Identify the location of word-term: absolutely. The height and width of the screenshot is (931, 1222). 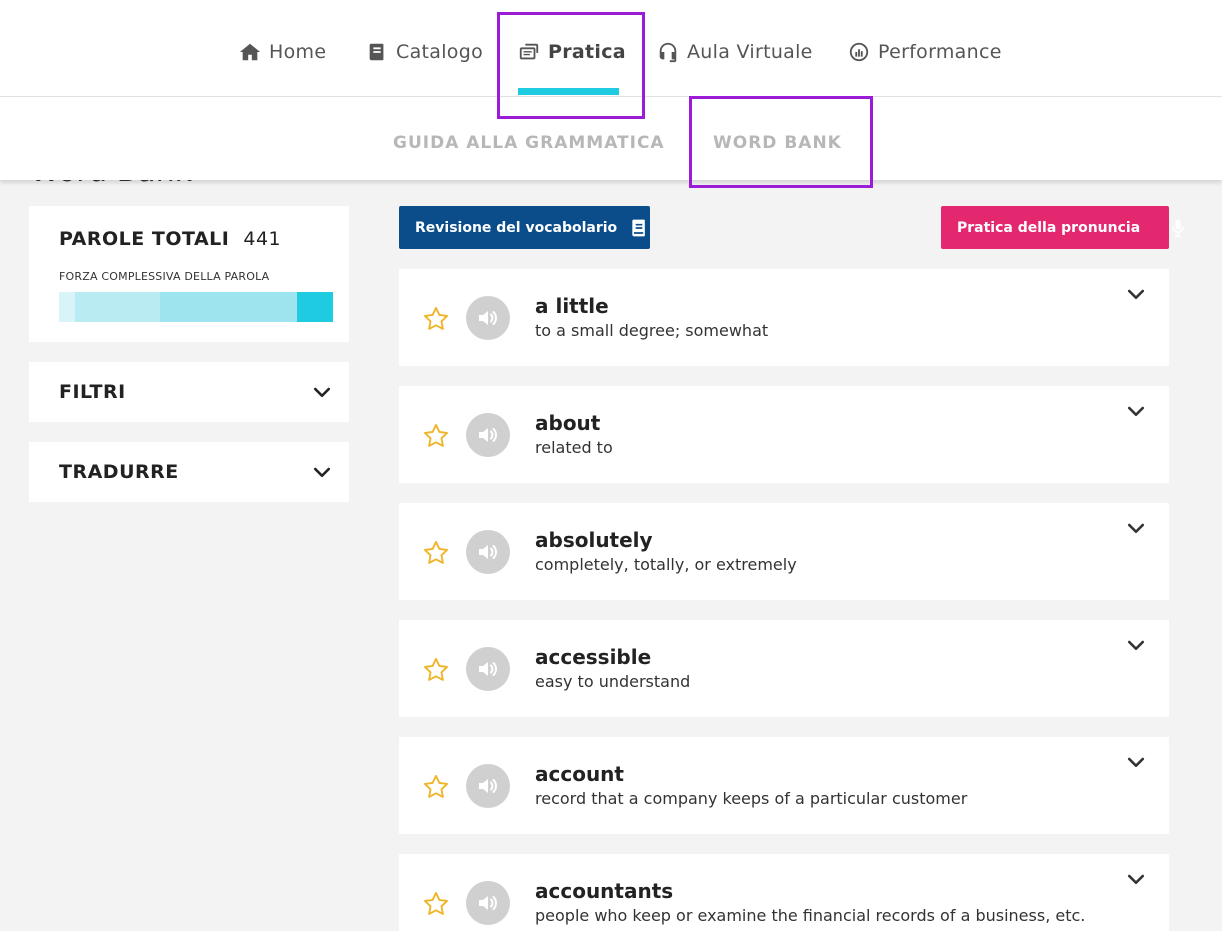
(594, 540).